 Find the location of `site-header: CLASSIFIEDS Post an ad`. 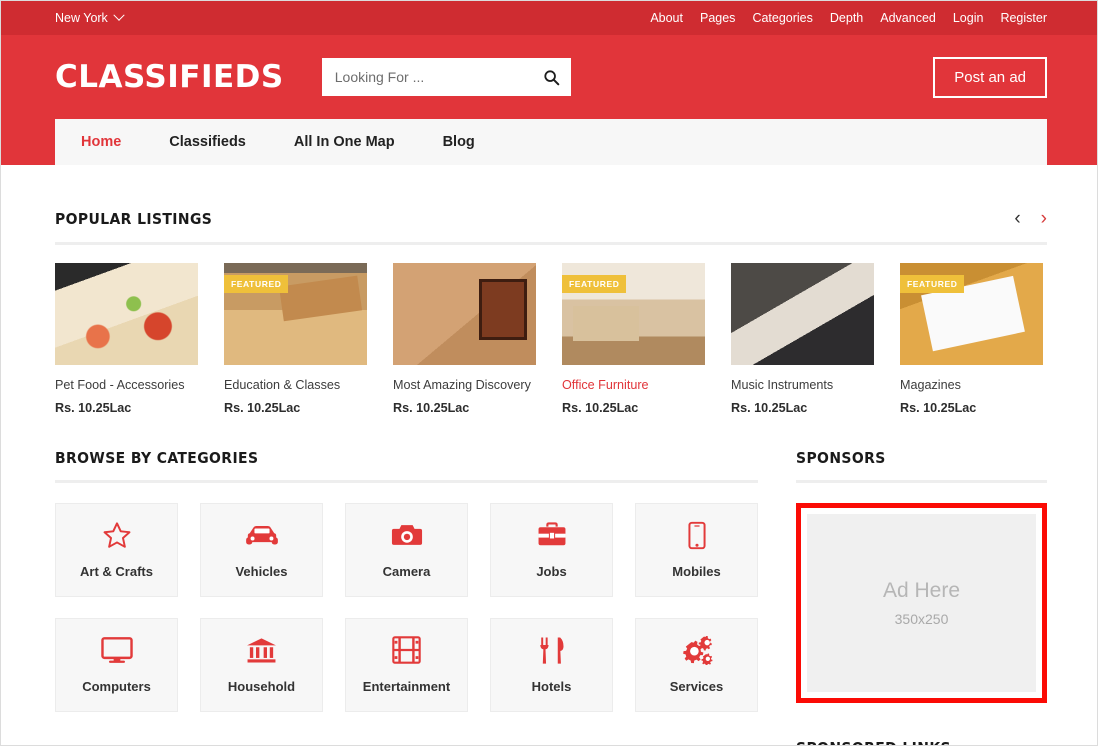

site-header: CLASSIFIEDS Post an ad is located at coordinates (549, 77).